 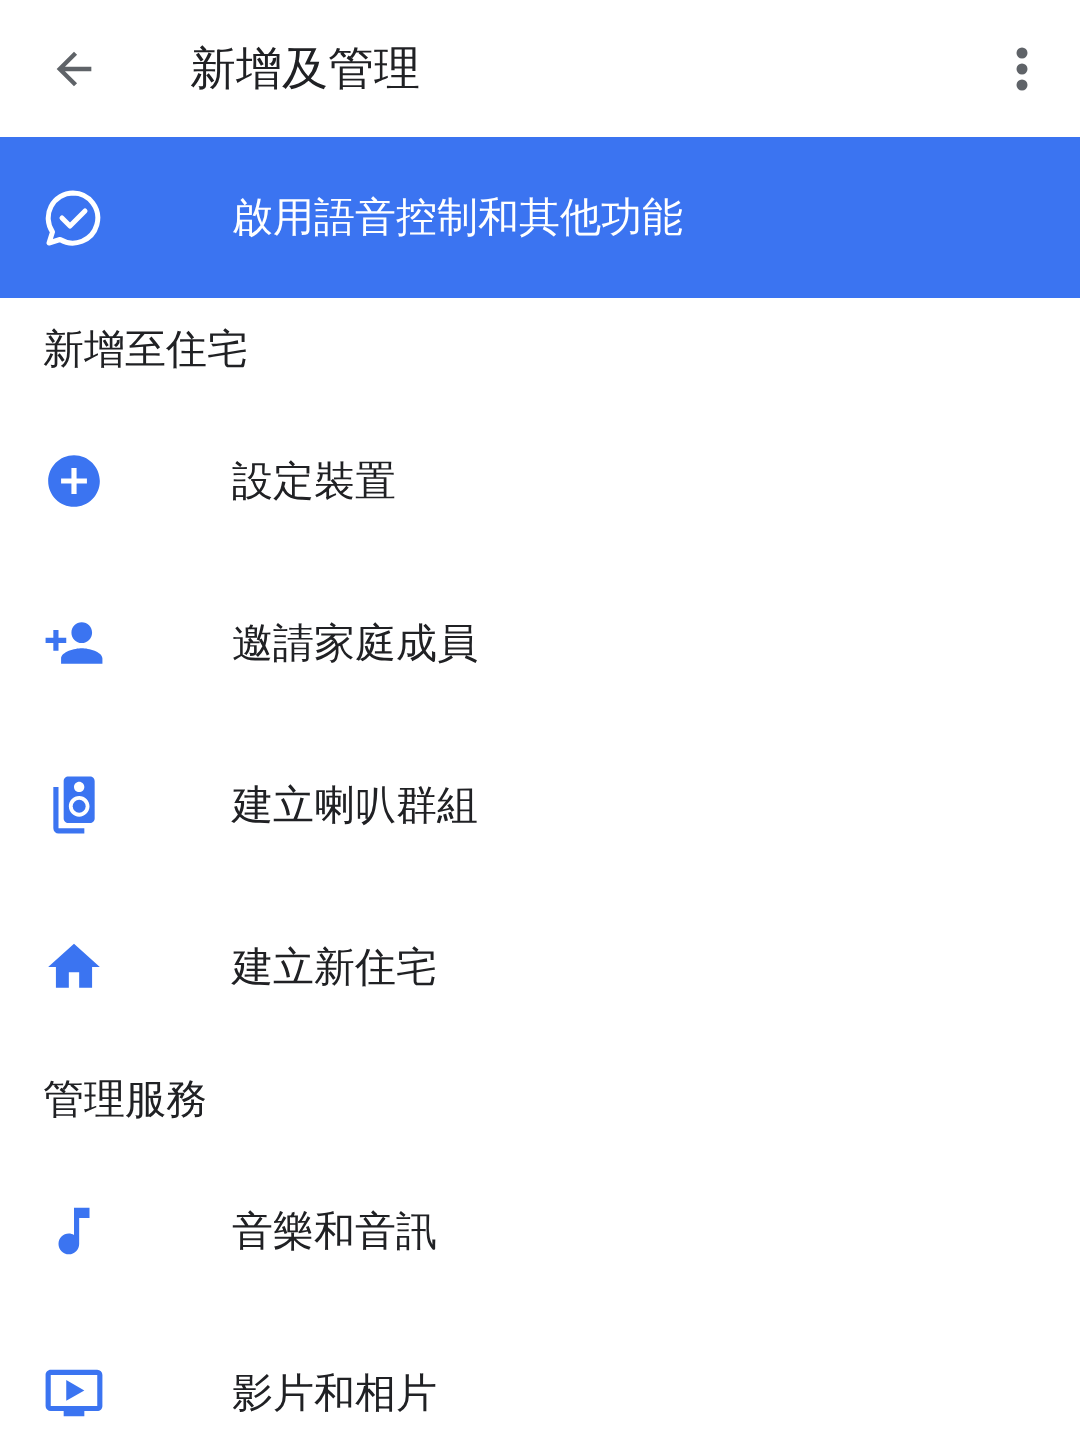 What do you see at coordinates (540, 481) in the screenshot?
I see `menu-item: 設定裝置` at bounding box center [540, 481].